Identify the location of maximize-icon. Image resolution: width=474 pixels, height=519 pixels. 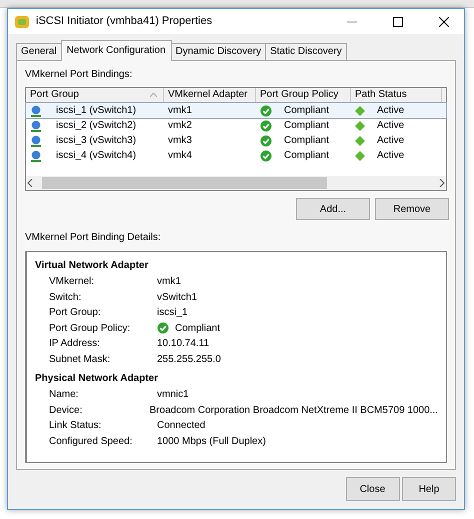
(398, 21).